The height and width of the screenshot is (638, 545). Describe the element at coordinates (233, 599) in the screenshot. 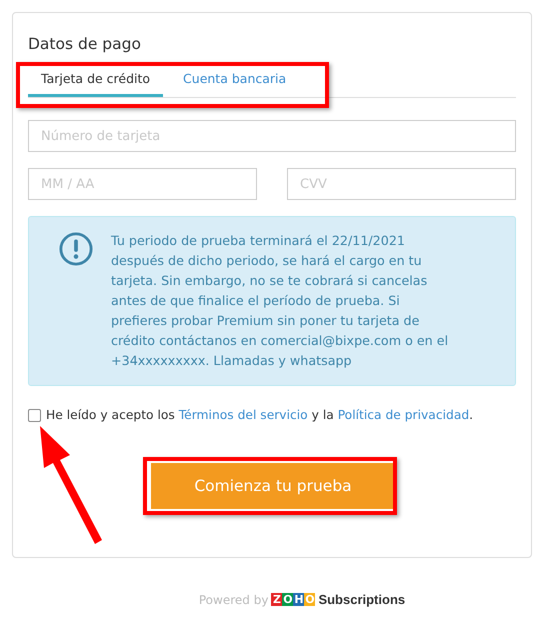

I see `powered-by-text: Powered by` at that location.